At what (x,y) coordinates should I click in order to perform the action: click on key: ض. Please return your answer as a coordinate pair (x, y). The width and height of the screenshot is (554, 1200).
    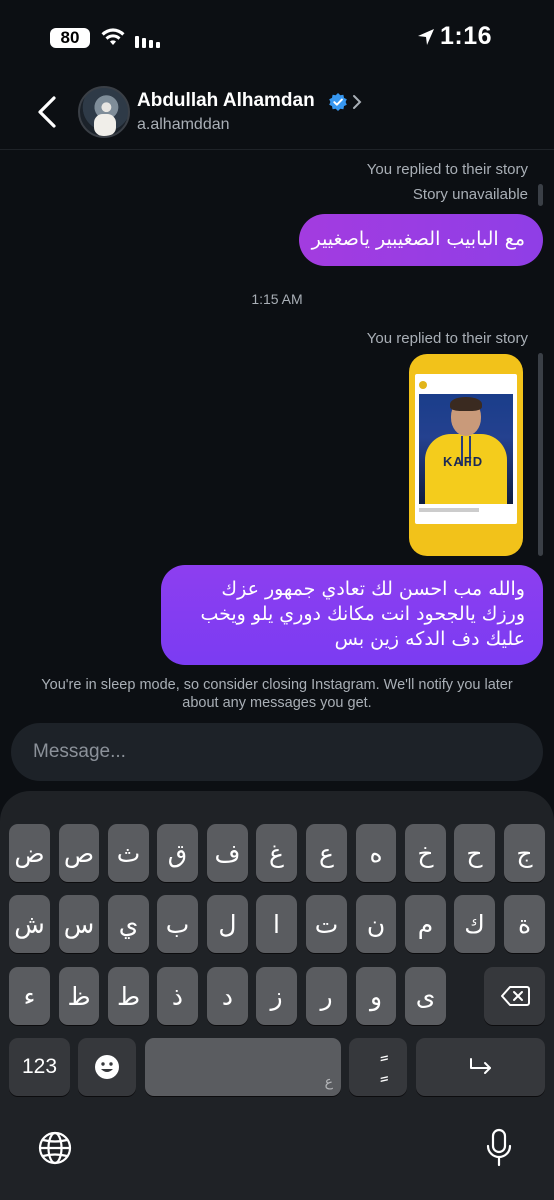
    Looking at the image, I should click on (29, 853).